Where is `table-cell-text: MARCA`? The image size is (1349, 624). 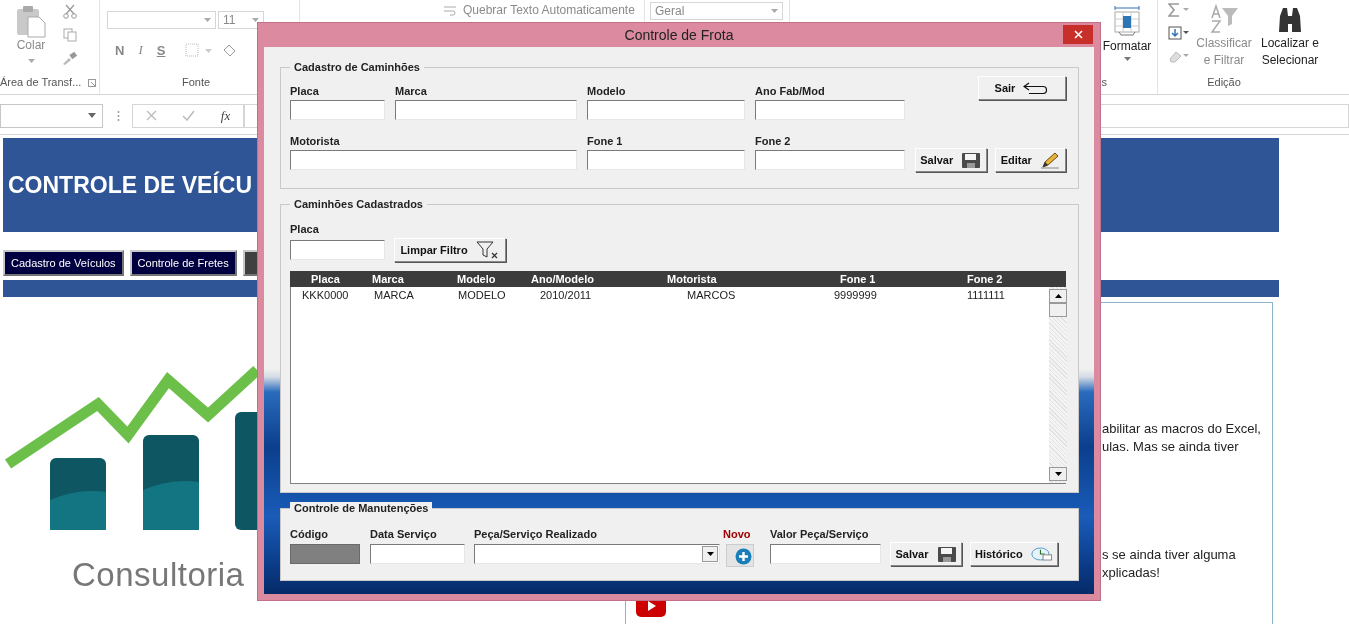
table-cell-text: MARCA is located at coordinates (394, 295).